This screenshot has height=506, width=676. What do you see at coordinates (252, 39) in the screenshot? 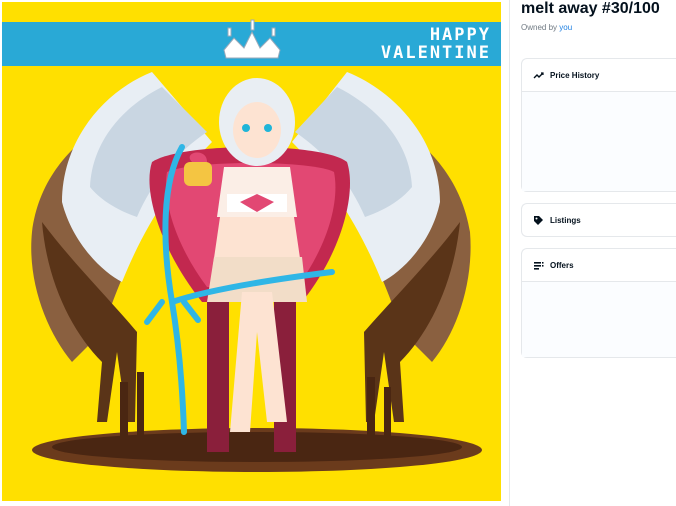
I see `tiara-icon` at bounding box center [252, 39].